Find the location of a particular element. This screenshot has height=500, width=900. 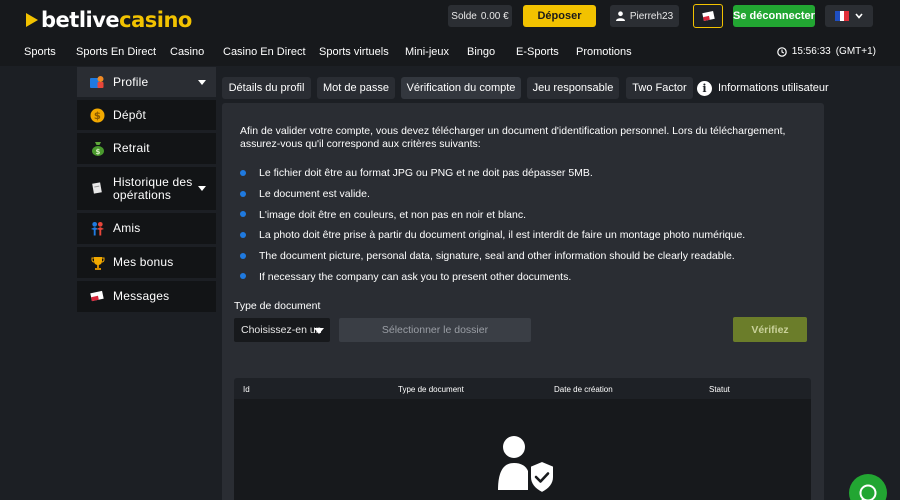

select-folder-button: Sélectionner le dossier is located at coordinates (435, 330).